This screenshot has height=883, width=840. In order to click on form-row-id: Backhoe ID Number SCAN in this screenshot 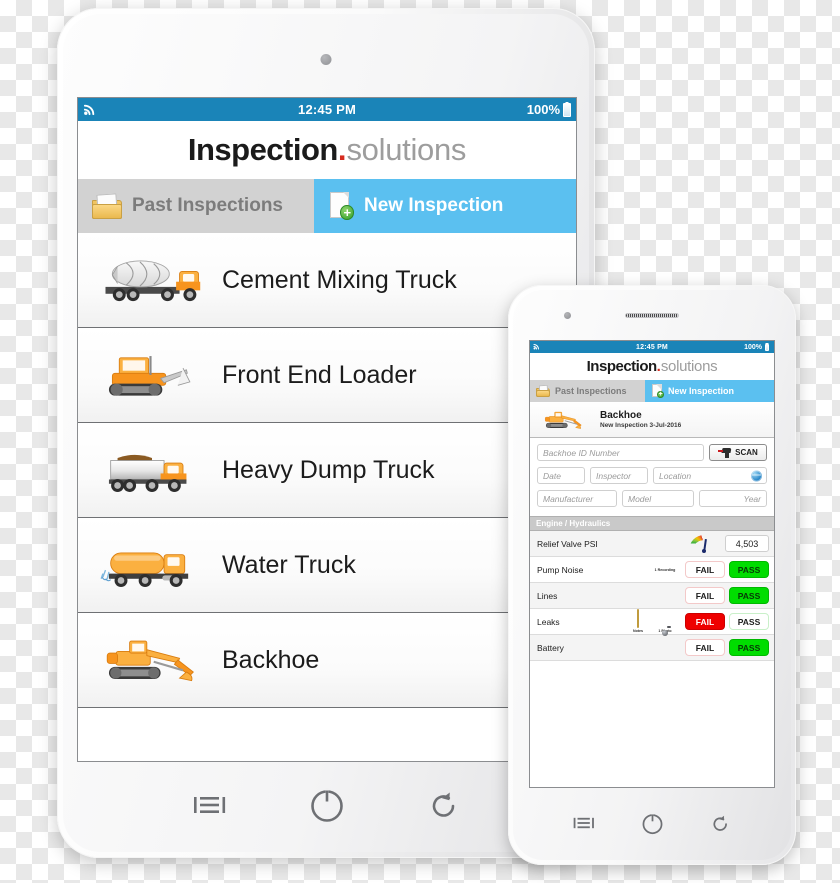, I will do `click(652, 452)`.